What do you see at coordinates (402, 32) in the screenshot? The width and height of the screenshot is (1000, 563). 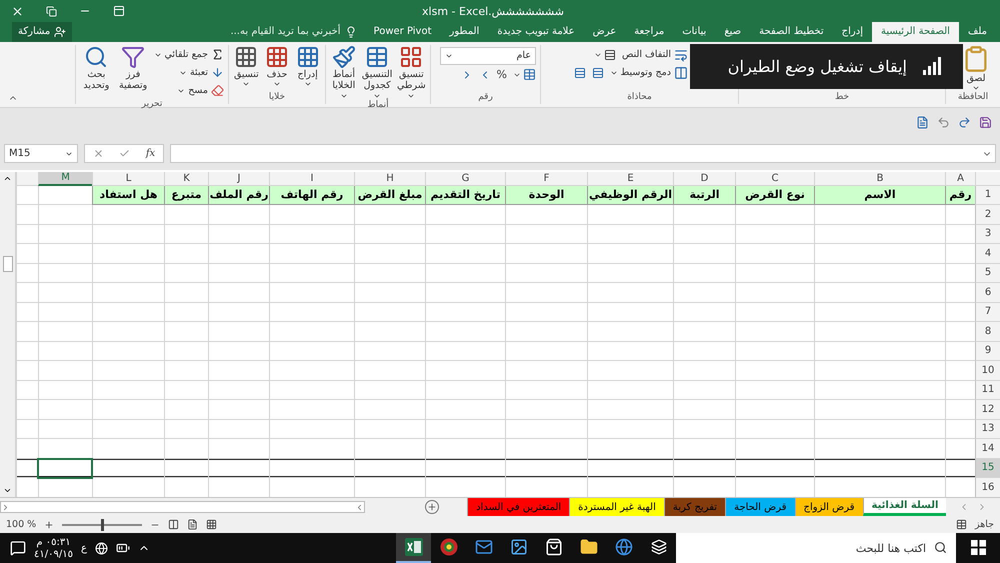 I see `ribbon-tab: Power Pivot` at bounding box center [402, 32].